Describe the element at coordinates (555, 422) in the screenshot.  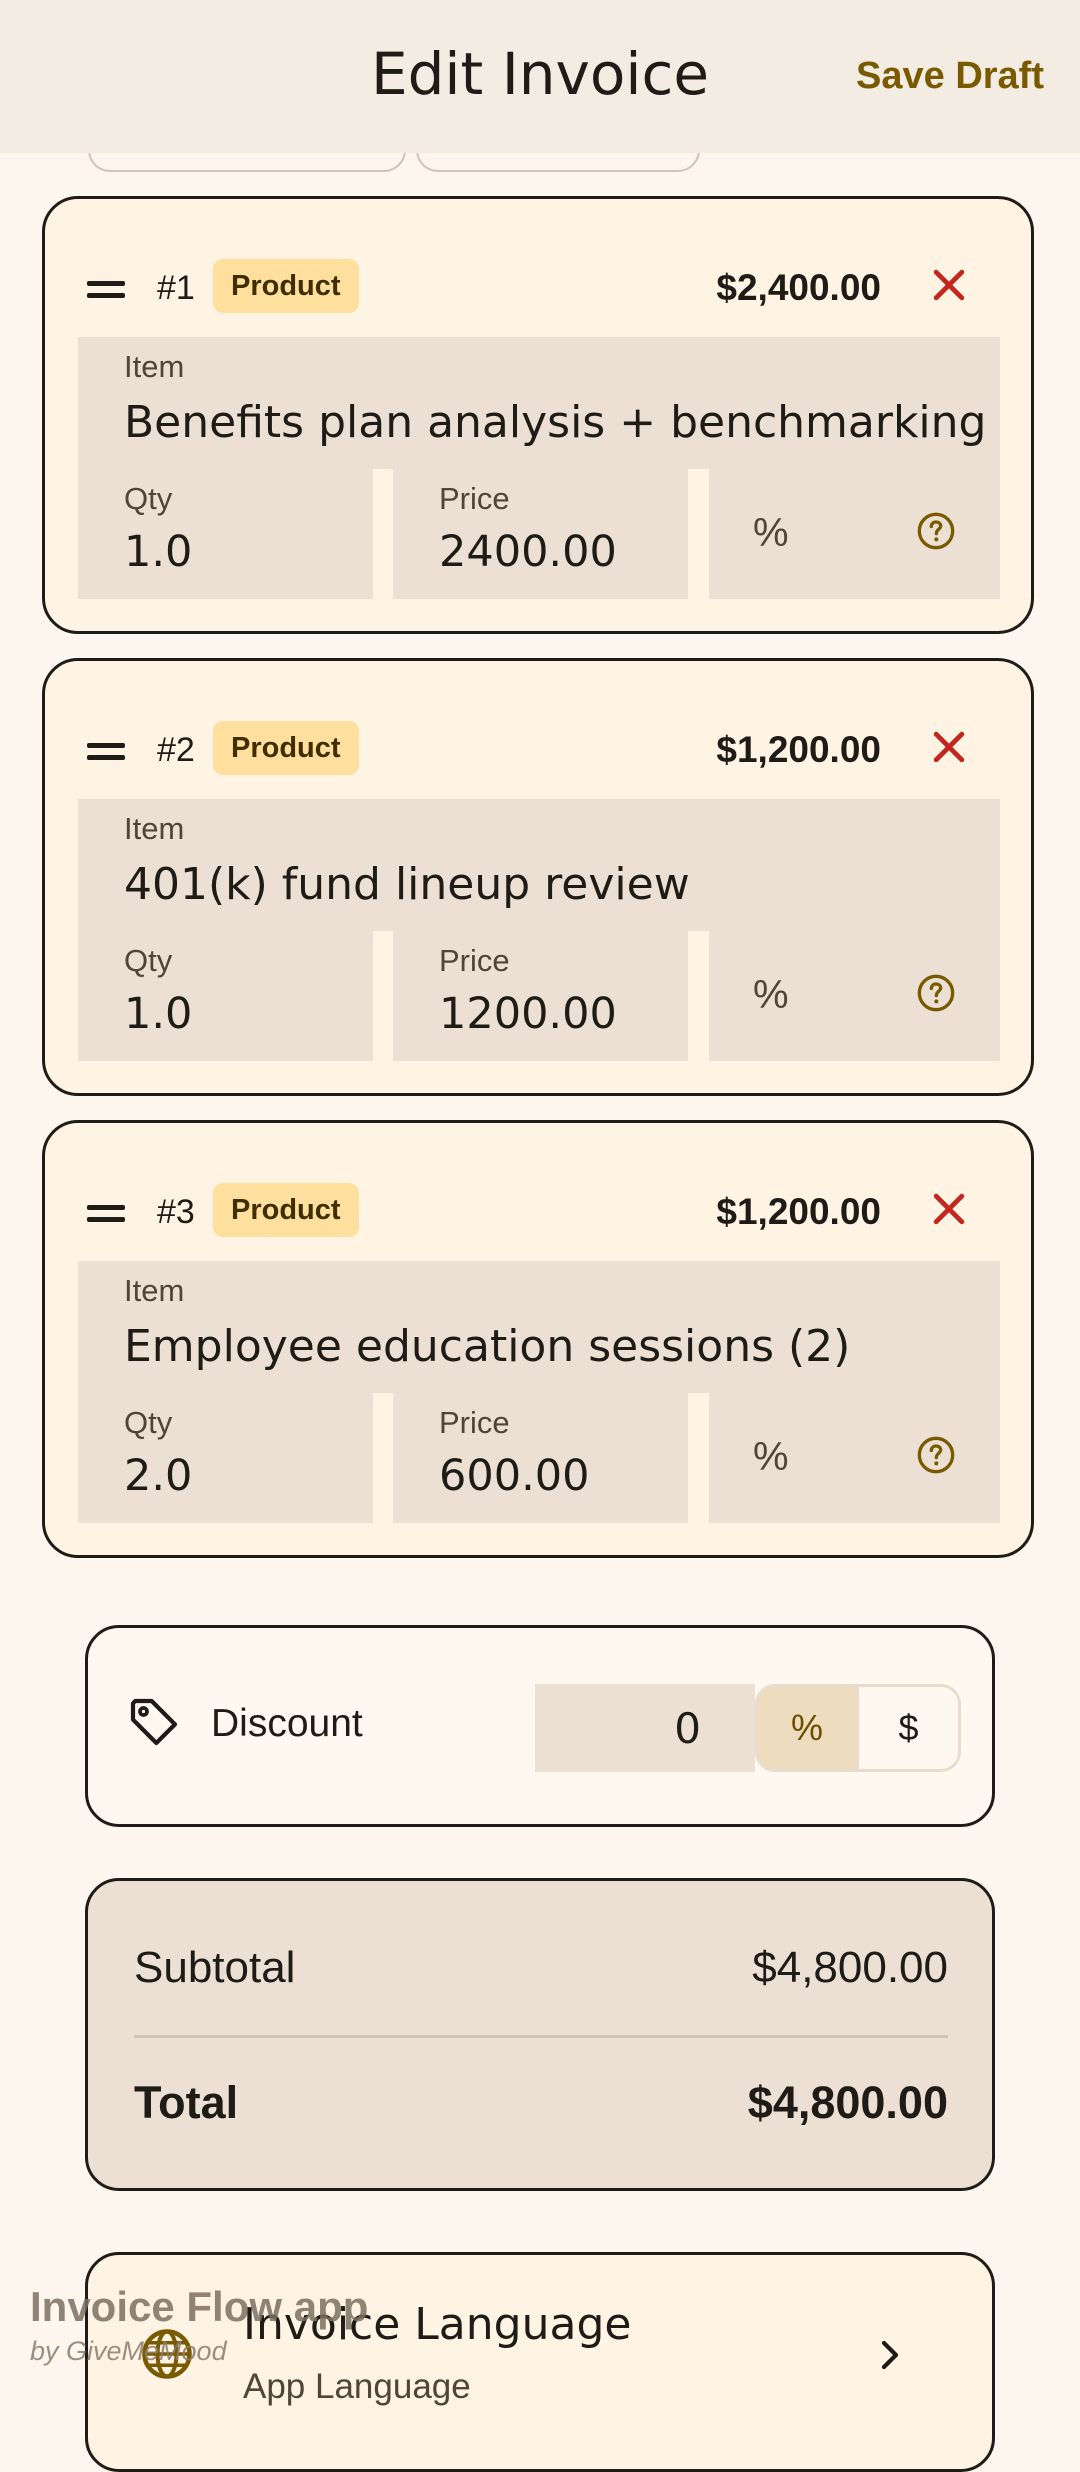
I see `item-value: Benefits plan analysis + benchmarking` at that location.